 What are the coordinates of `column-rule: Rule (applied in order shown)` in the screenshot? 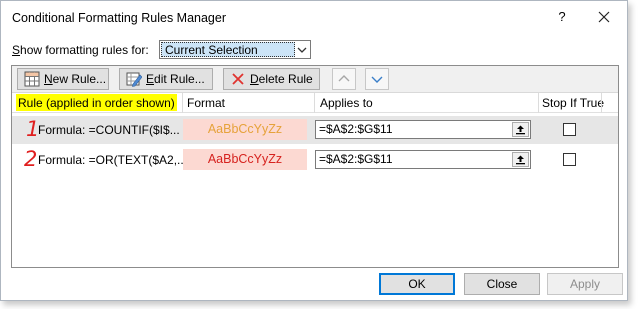 It's located at (96, 102).